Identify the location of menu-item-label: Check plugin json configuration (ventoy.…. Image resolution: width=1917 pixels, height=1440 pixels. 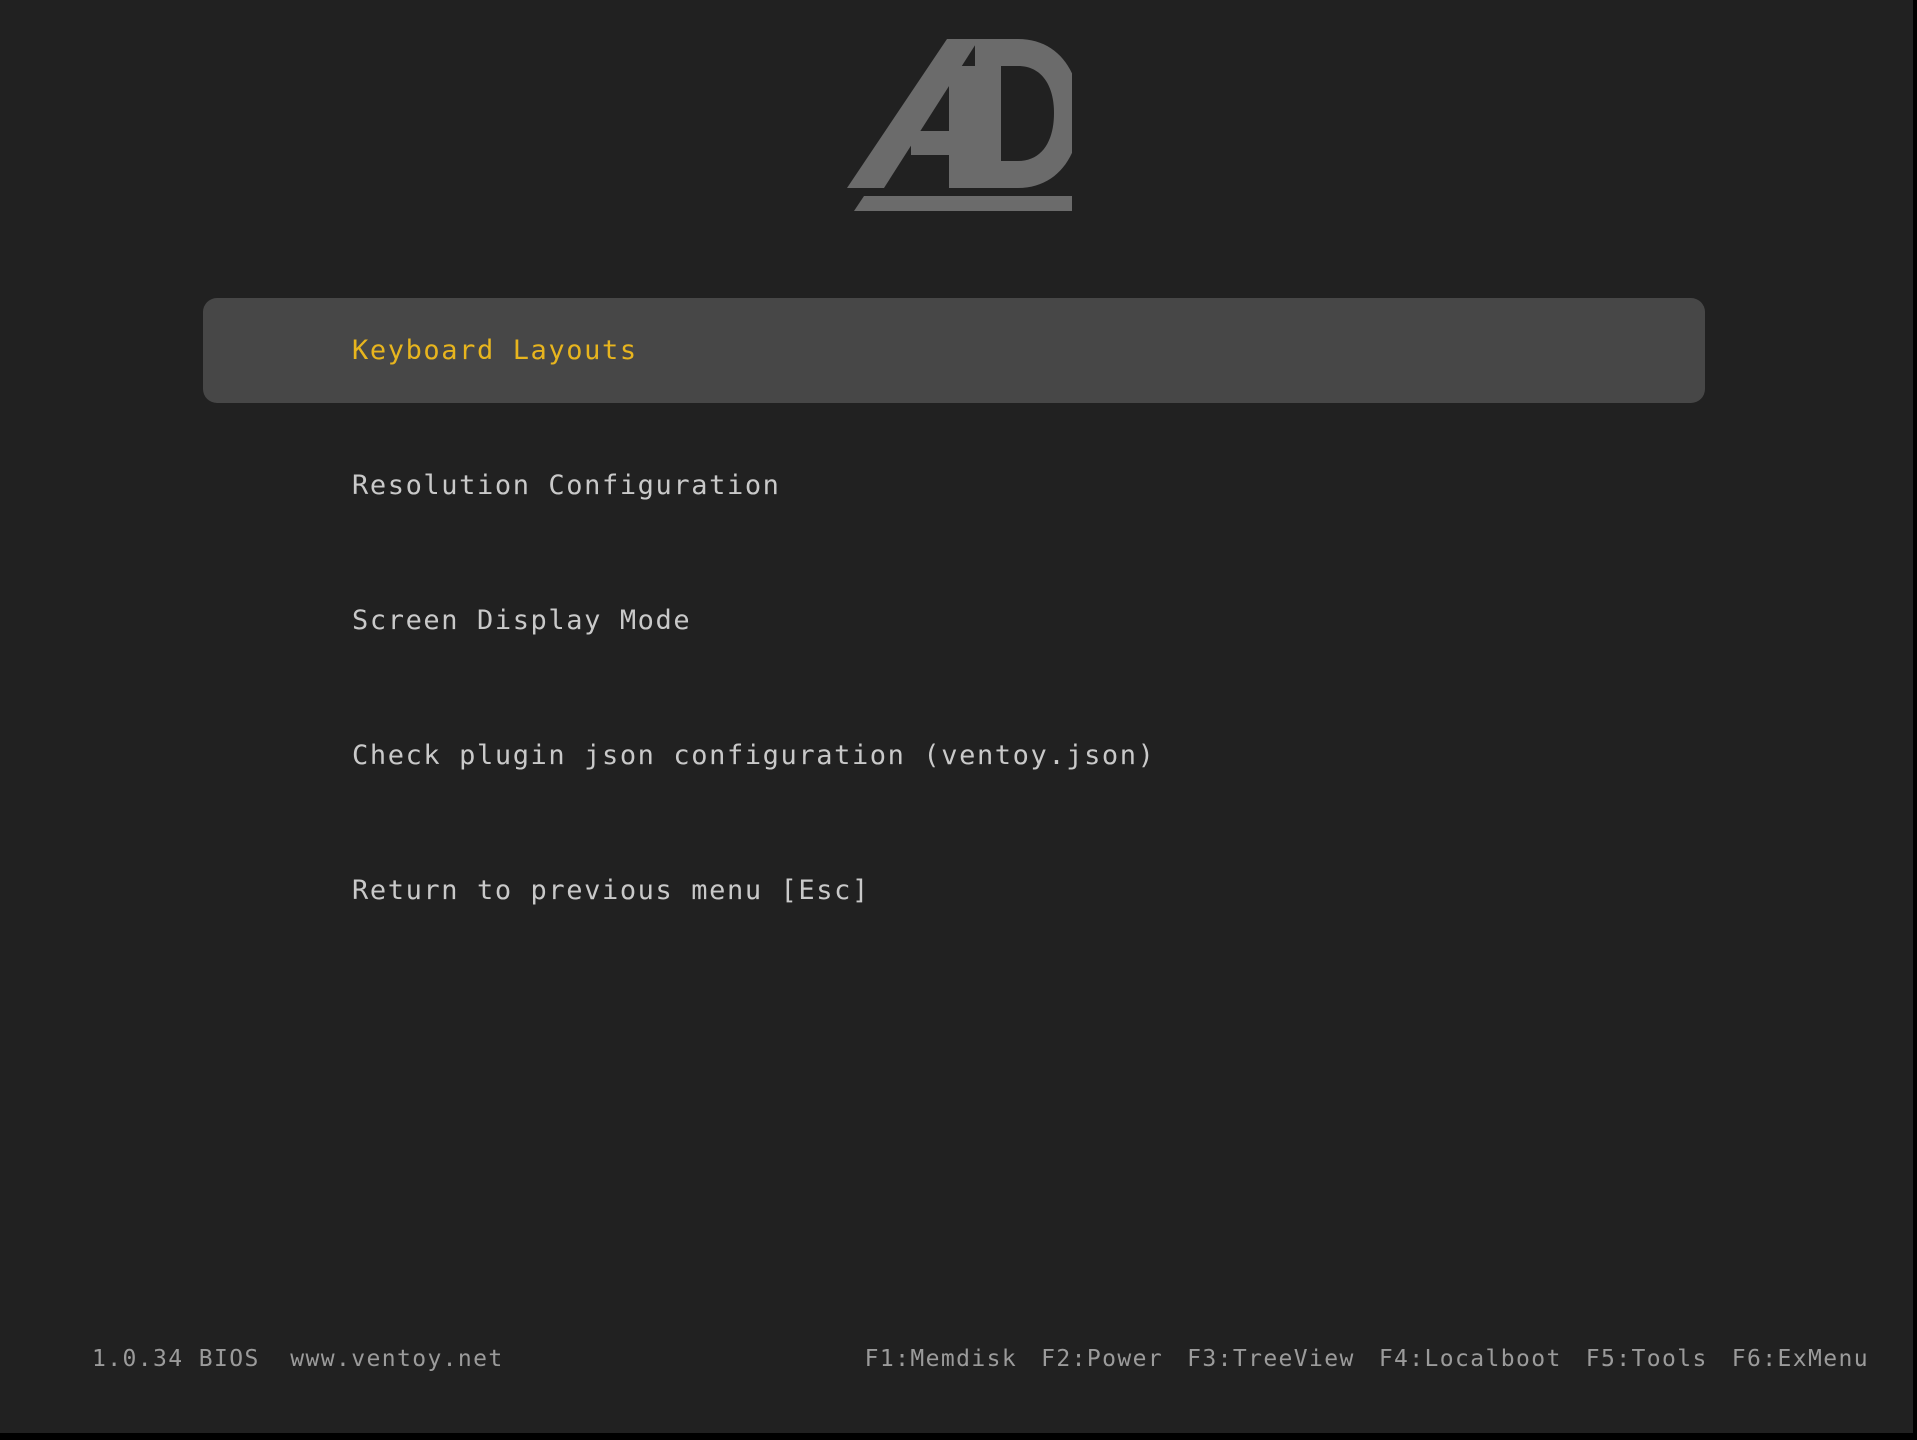
(754, 755).